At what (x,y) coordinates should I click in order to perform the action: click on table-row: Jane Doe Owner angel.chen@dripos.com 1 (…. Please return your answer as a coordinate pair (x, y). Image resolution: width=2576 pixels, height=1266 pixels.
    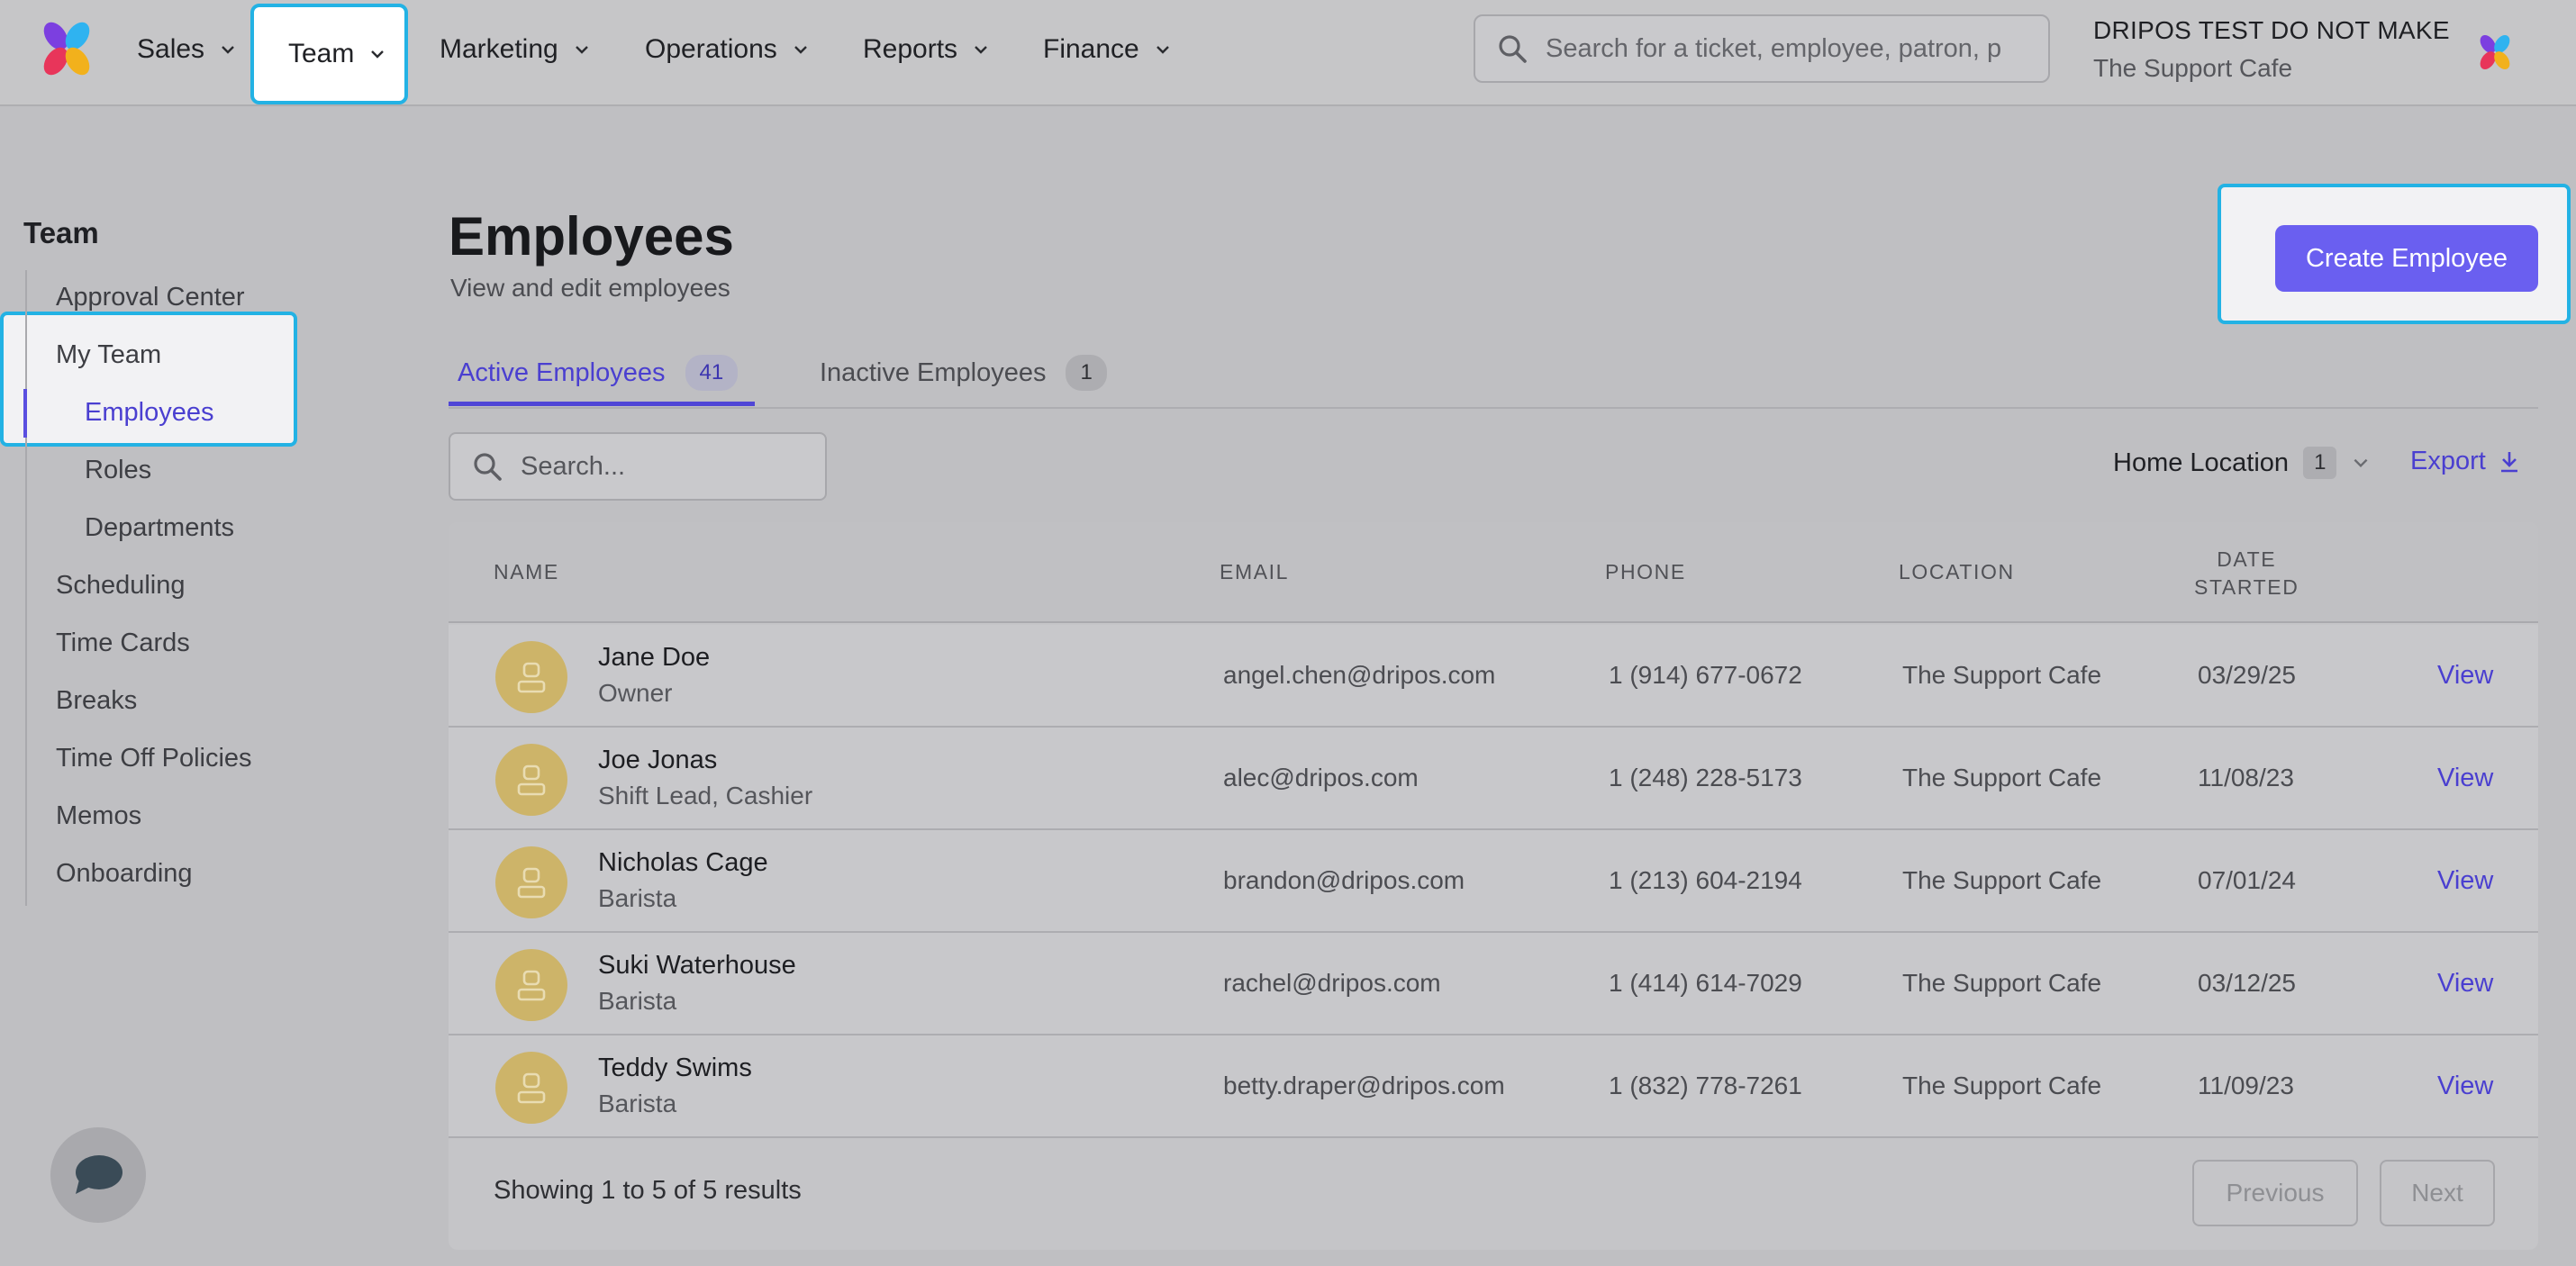
    Looking at the image, I should click on (1493, 676).